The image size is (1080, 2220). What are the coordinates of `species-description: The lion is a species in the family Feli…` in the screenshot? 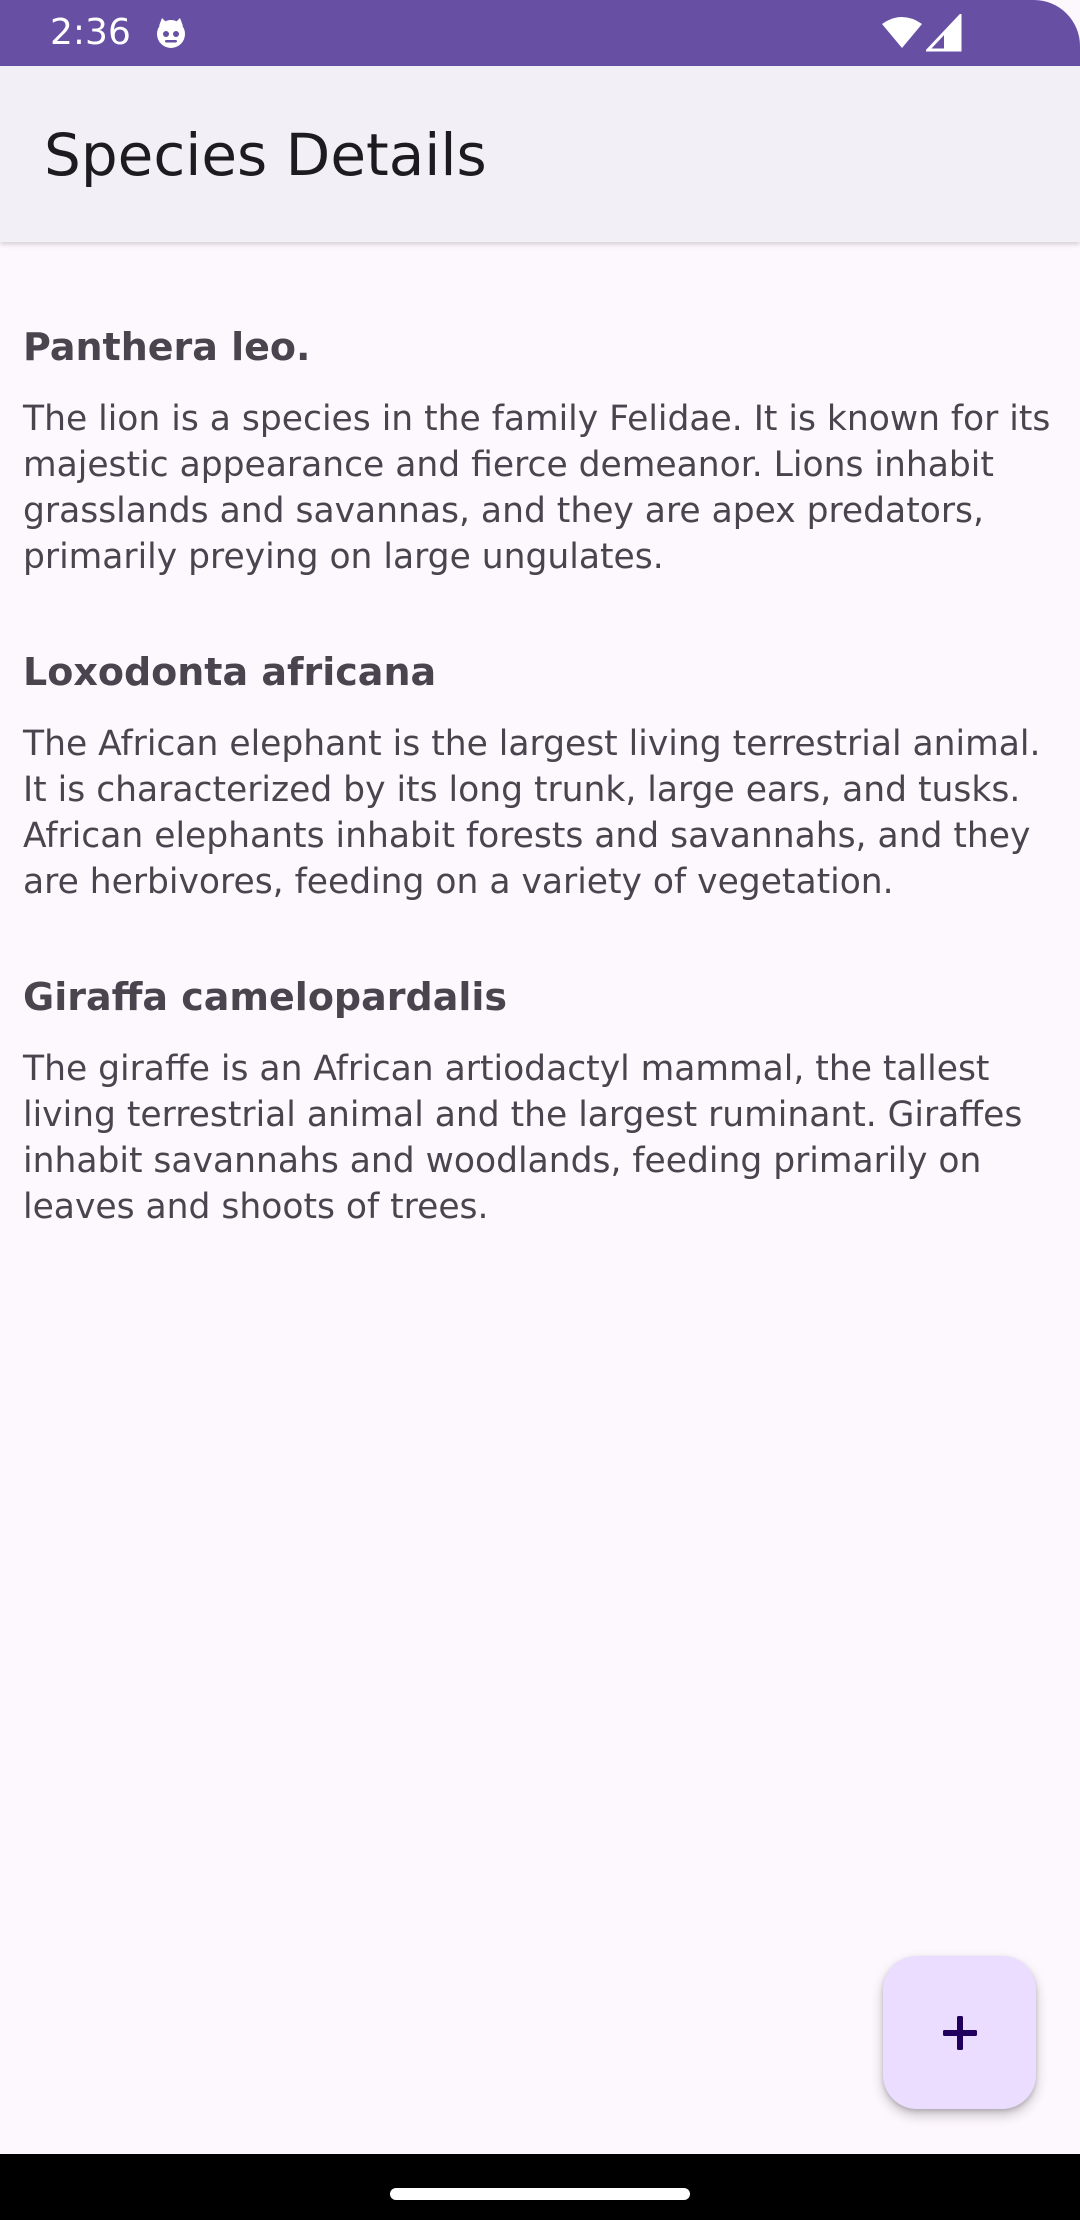 It's located at (537, 488).